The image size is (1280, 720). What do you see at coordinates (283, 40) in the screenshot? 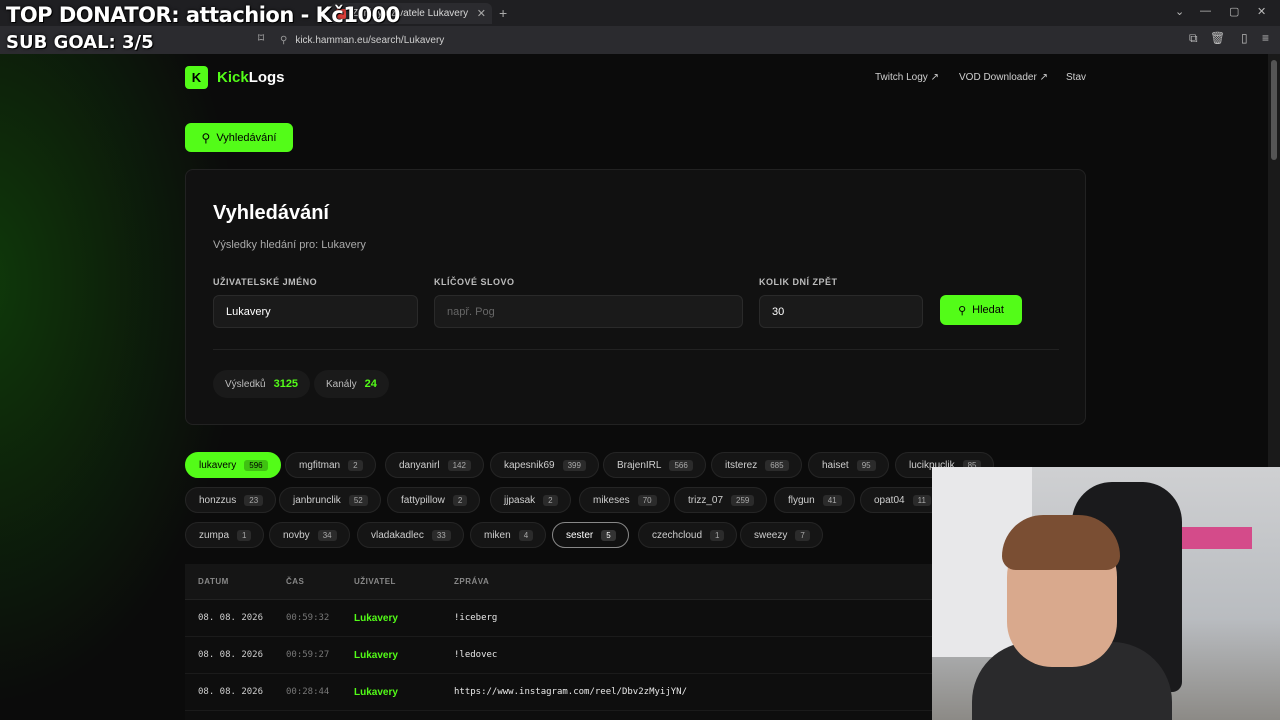
I see `site-info-icon: ⚲` at bounding box center [283, 40].